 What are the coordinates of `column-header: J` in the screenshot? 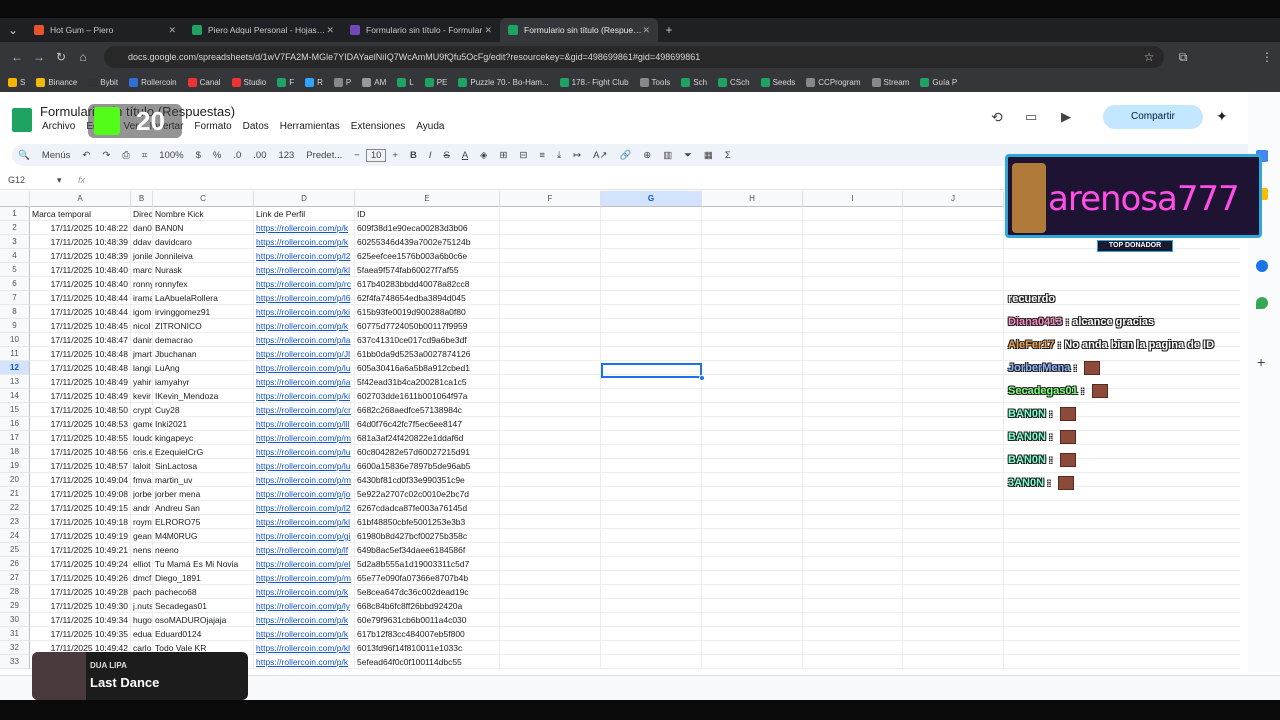 It's located at (953, 199).